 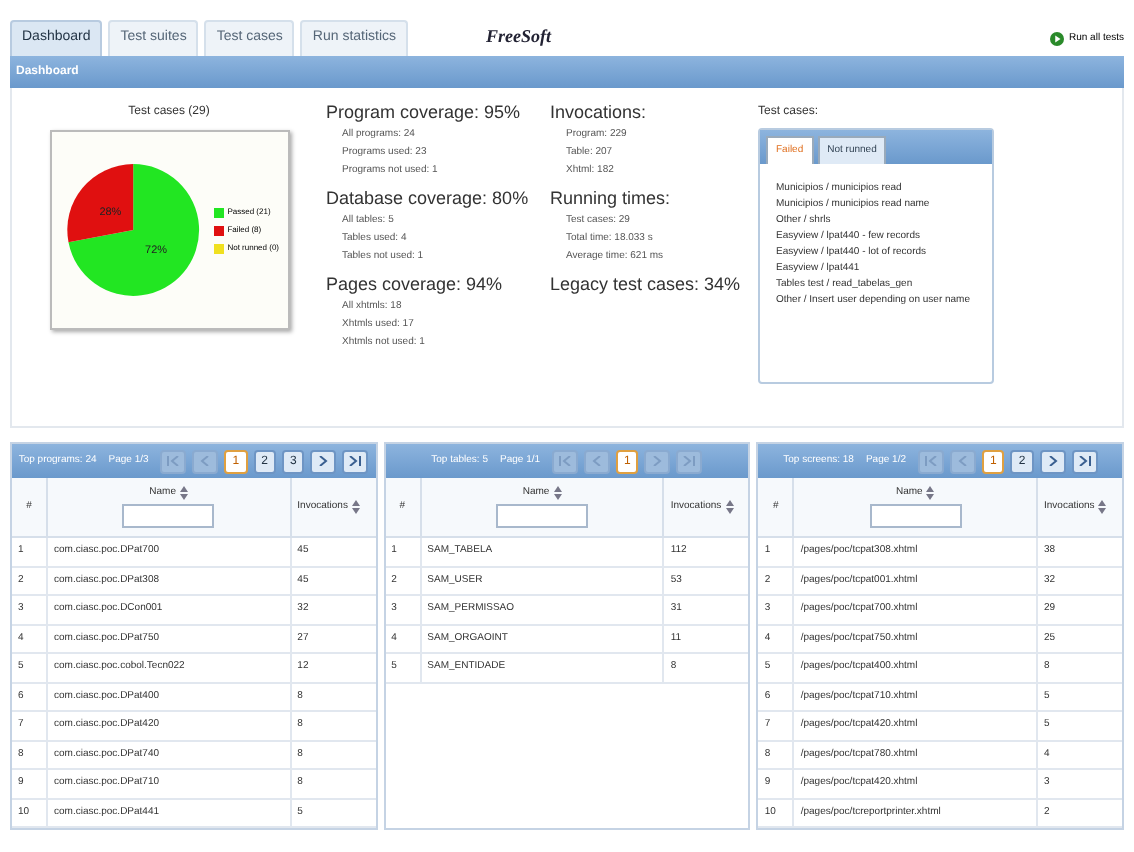 What do you see at coordinates (645, 285) in the screenshot?
I see `stat-heading: Legacy test cases: 34%` at bounding box center [645, 285].